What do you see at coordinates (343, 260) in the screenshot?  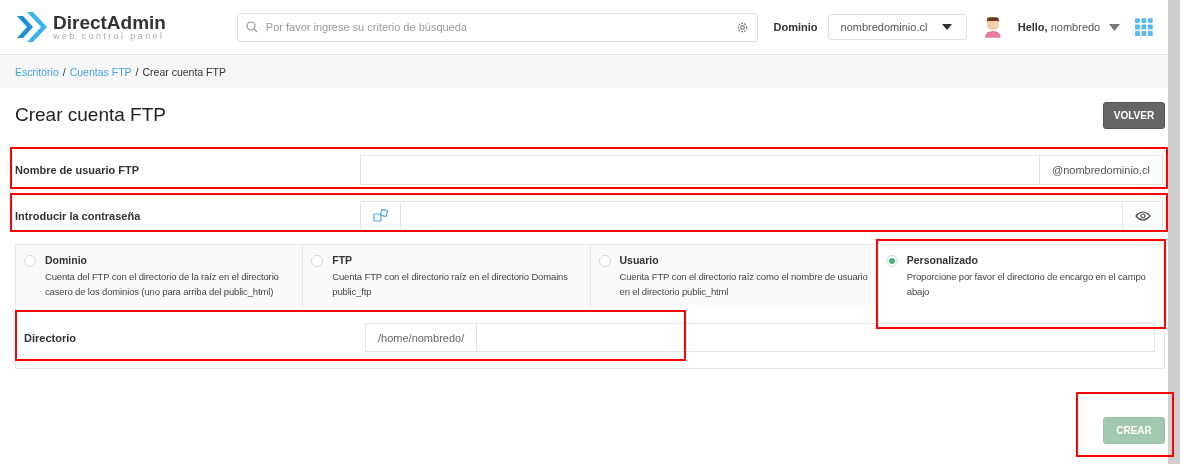 I see `option-title: FTP` at bounding box center [343, 260].